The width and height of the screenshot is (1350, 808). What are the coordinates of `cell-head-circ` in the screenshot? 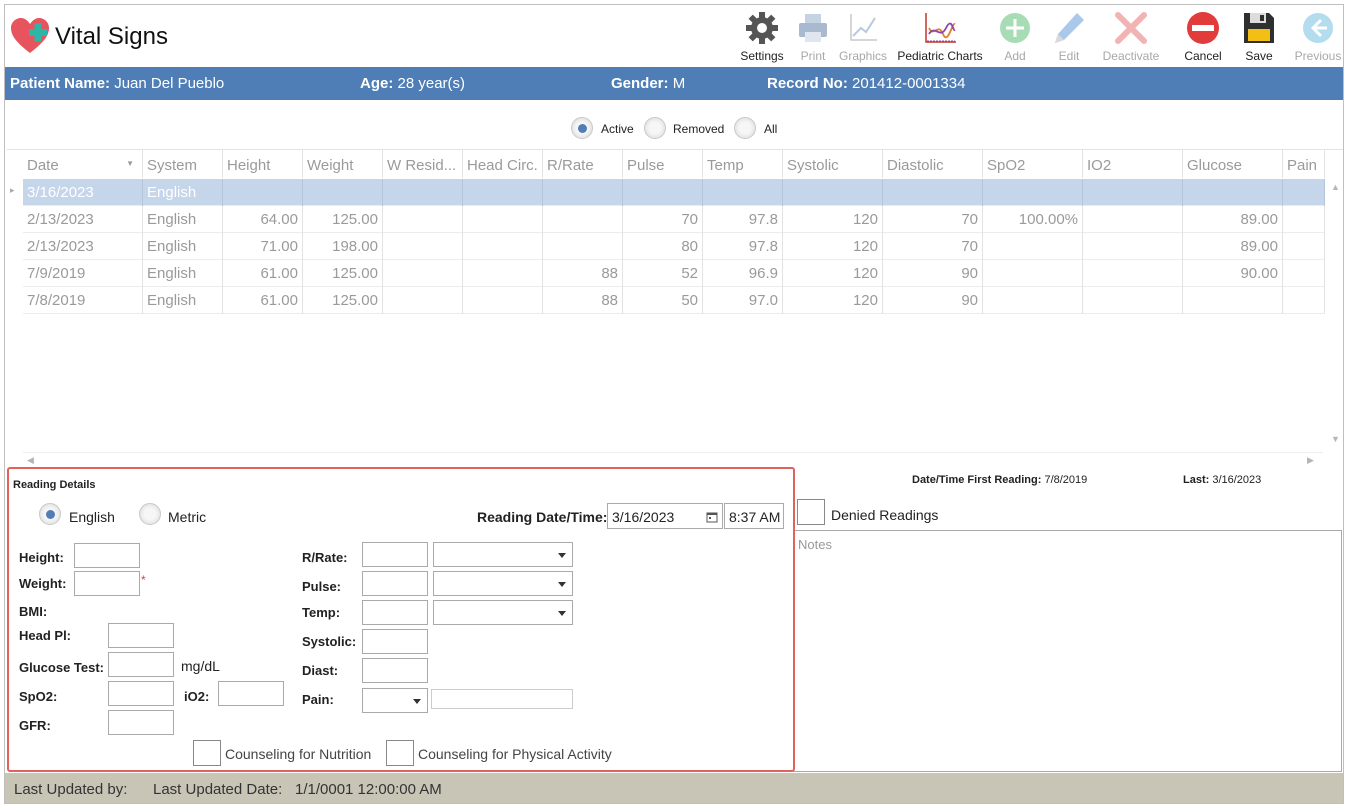 It's located at (503, 246).